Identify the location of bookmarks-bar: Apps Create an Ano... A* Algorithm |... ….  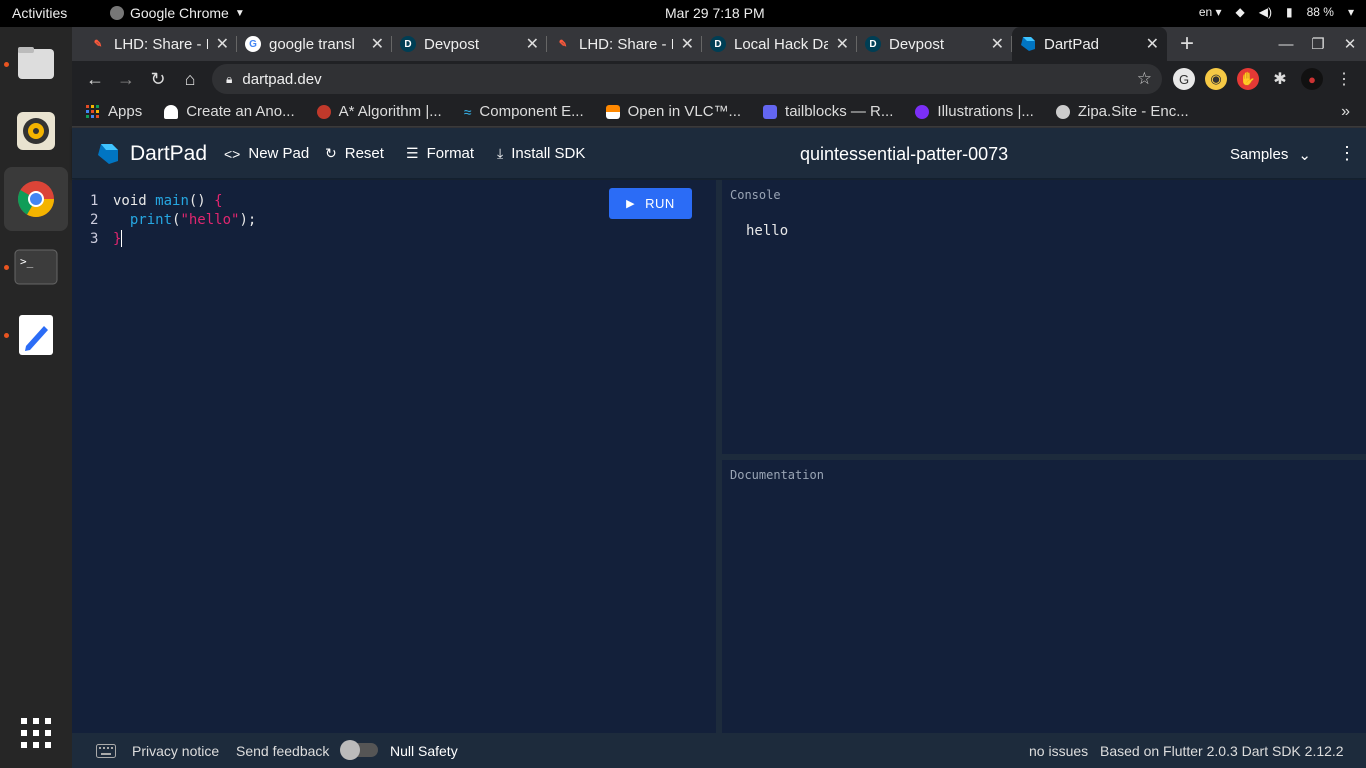
(719, 112).